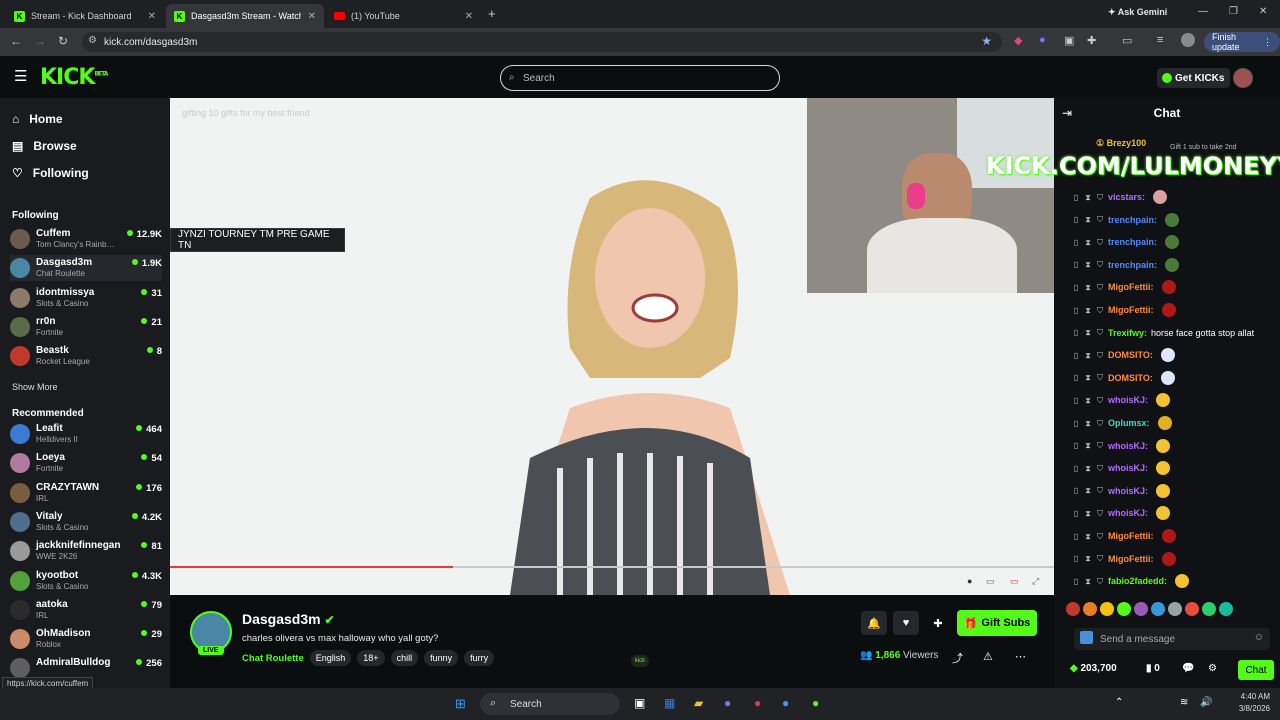 The height and width of the screenshot is (720, 1280). I want to click on nav-following: ♡ Following, so click(50, 173).